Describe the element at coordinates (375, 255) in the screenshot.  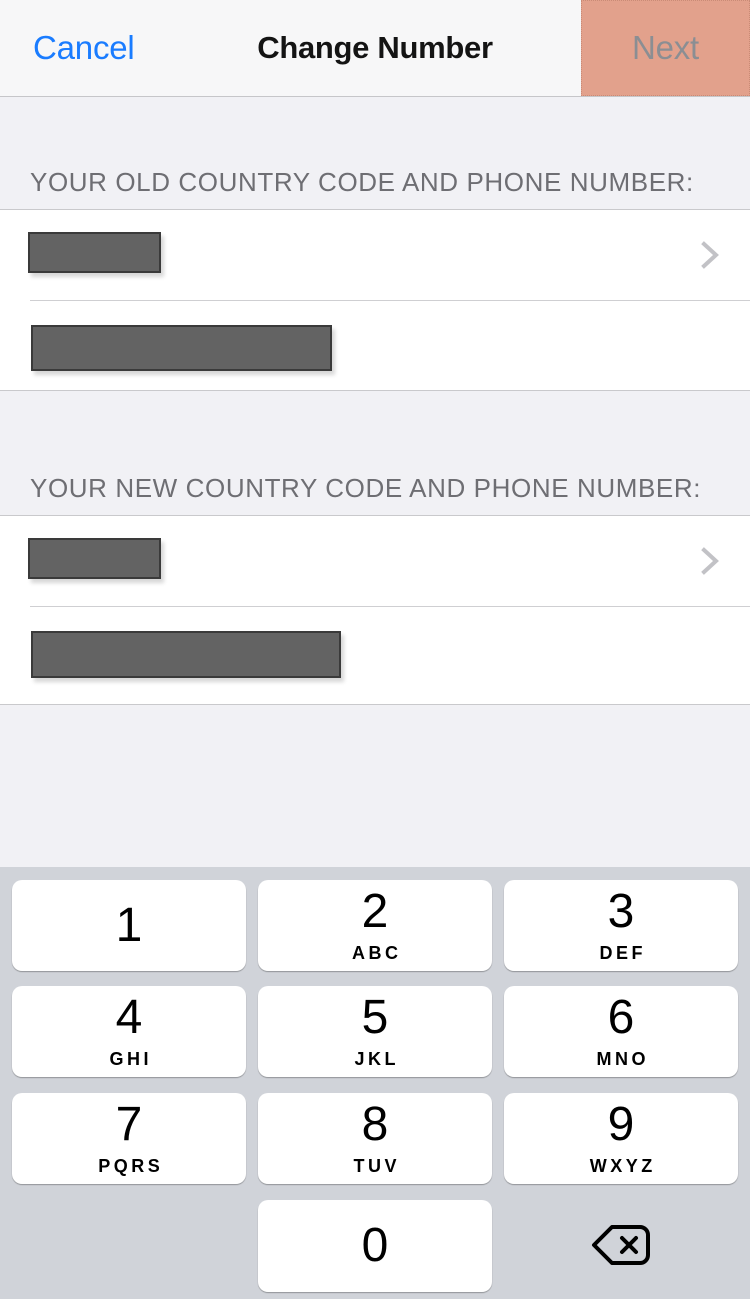
I see `old-country-code-row` at that location.